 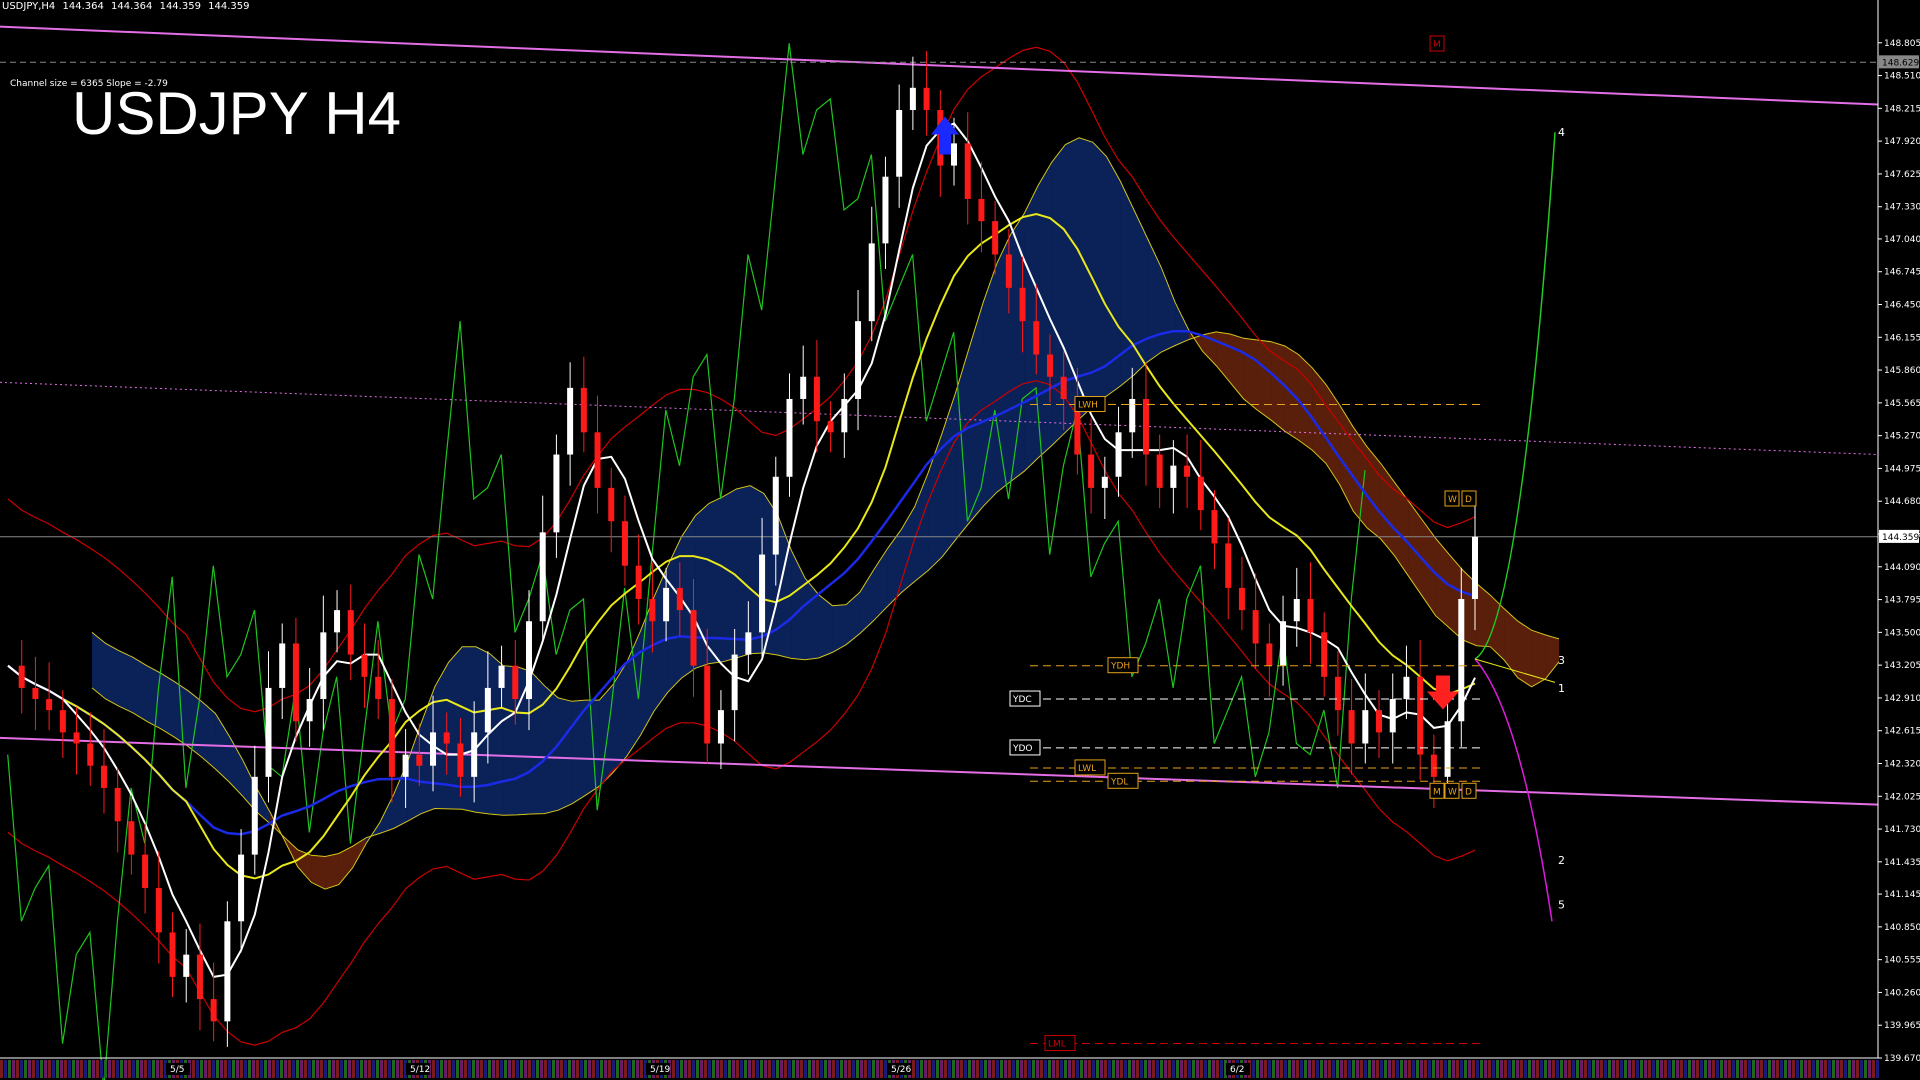 I want to click on price-tick-label: 143.500, so click(x=1902, y=633).